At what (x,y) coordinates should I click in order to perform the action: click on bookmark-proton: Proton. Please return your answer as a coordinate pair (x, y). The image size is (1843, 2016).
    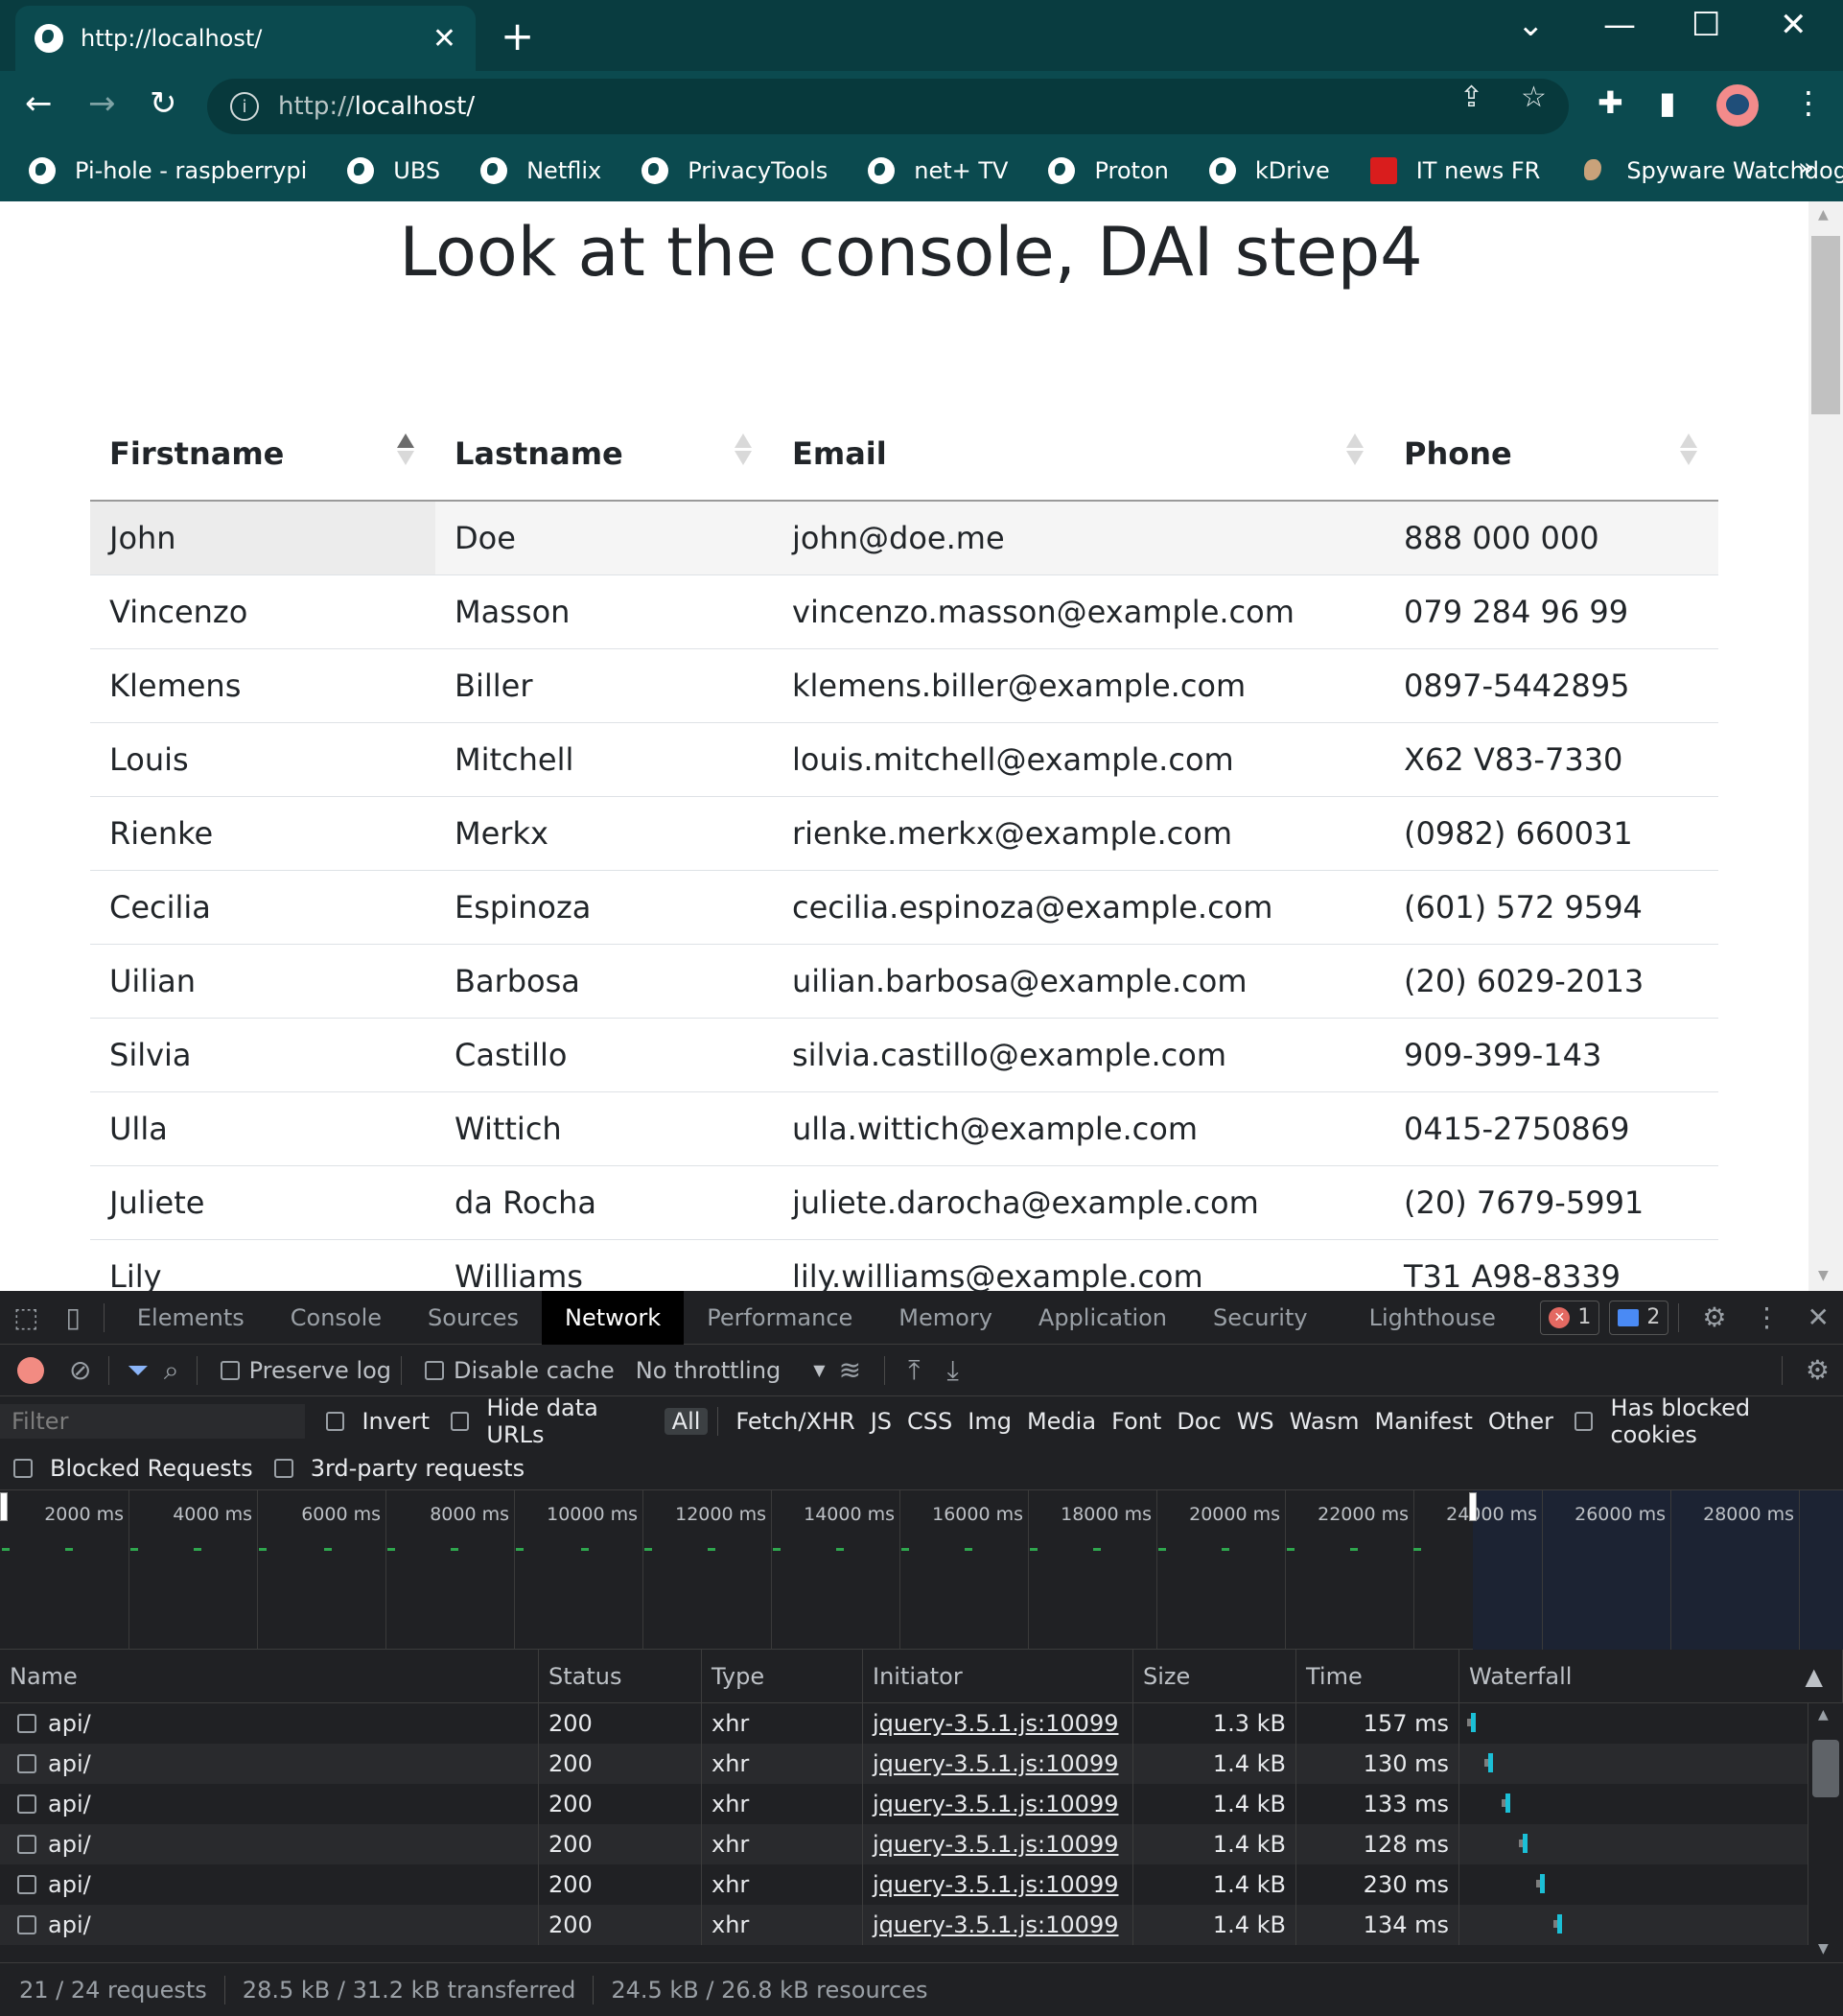
    Looking at the image, I should click on (1108, 170).